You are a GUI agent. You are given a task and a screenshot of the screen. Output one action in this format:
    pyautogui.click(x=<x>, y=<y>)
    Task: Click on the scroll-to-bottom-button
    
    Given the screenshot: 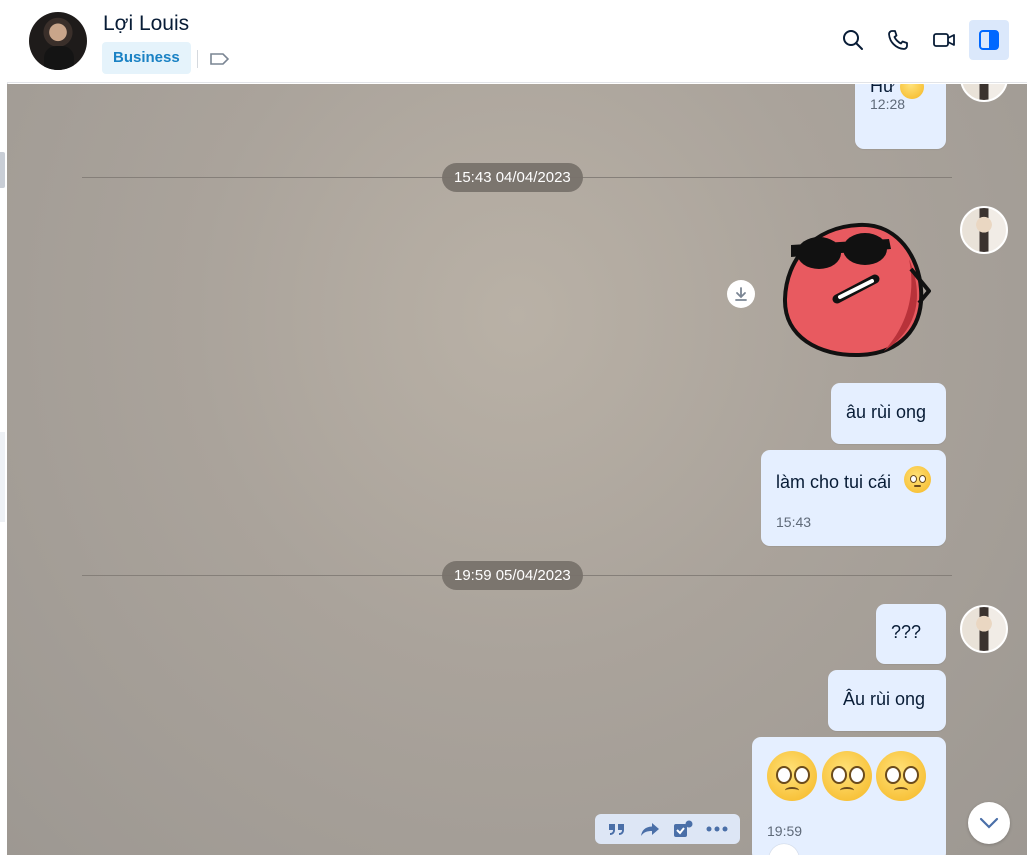 What is the action you would take?
    pyautogui.click(x=989, y=823)
    